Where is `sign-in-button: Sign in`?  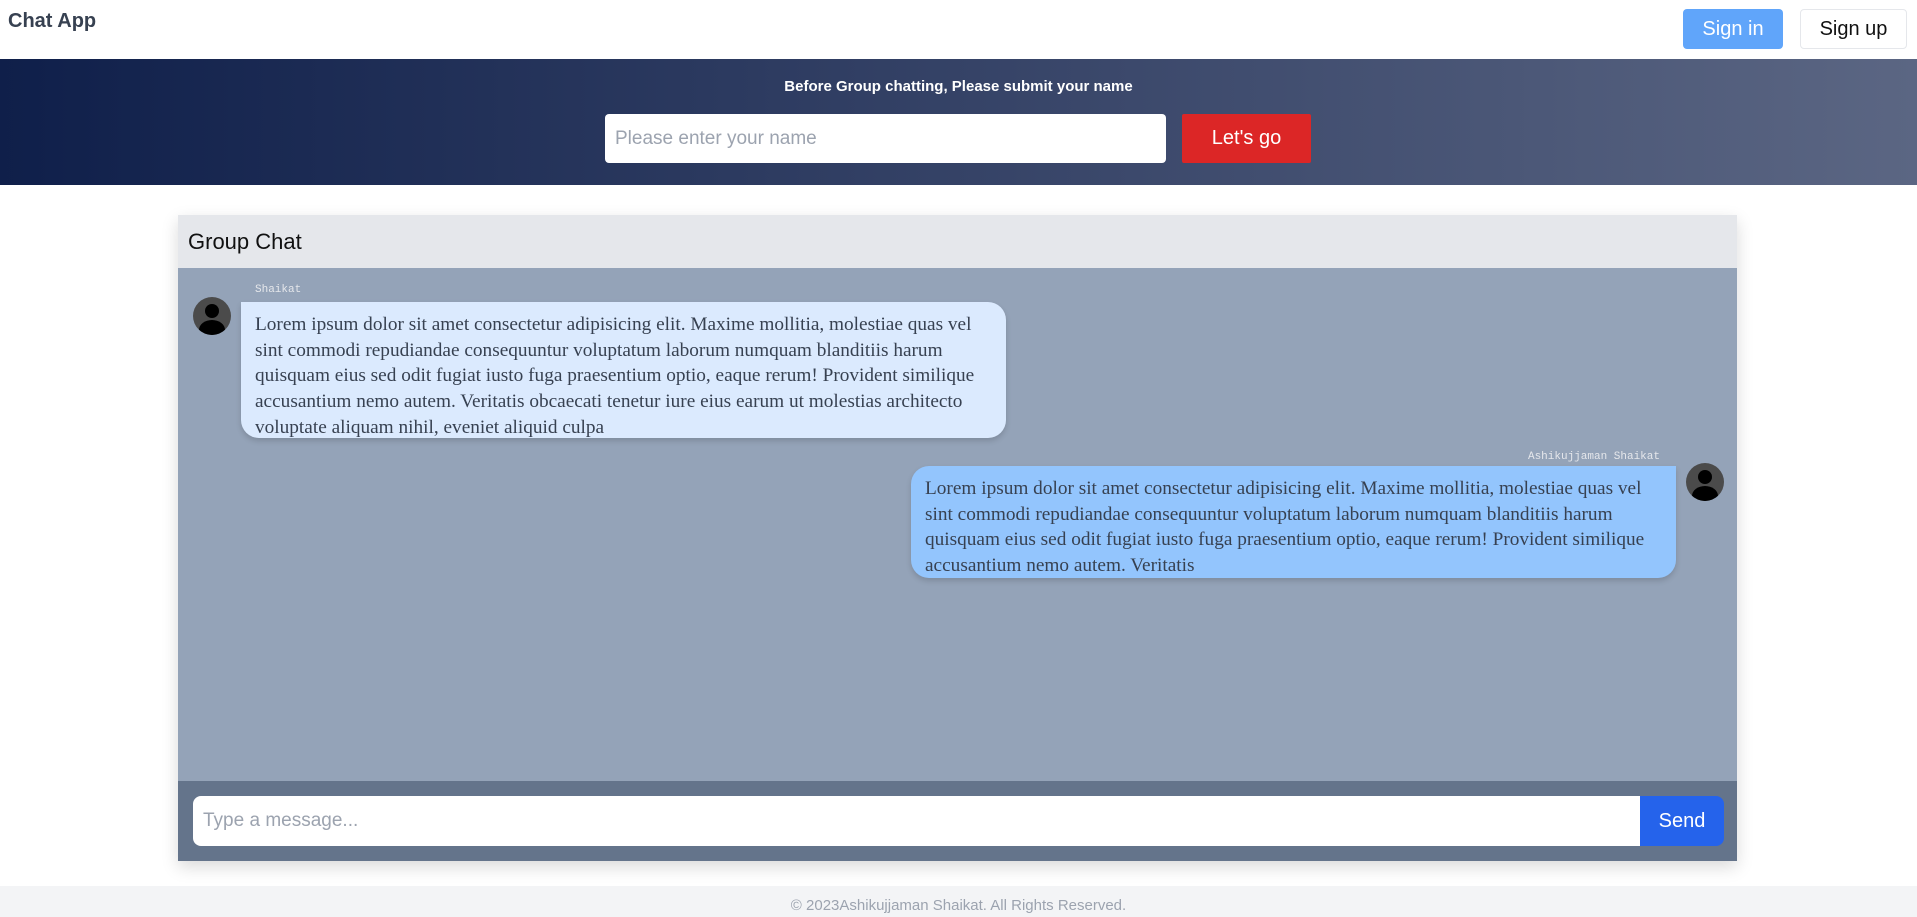 sign-in-button: Sign in is located at coordinates (1733, 29).